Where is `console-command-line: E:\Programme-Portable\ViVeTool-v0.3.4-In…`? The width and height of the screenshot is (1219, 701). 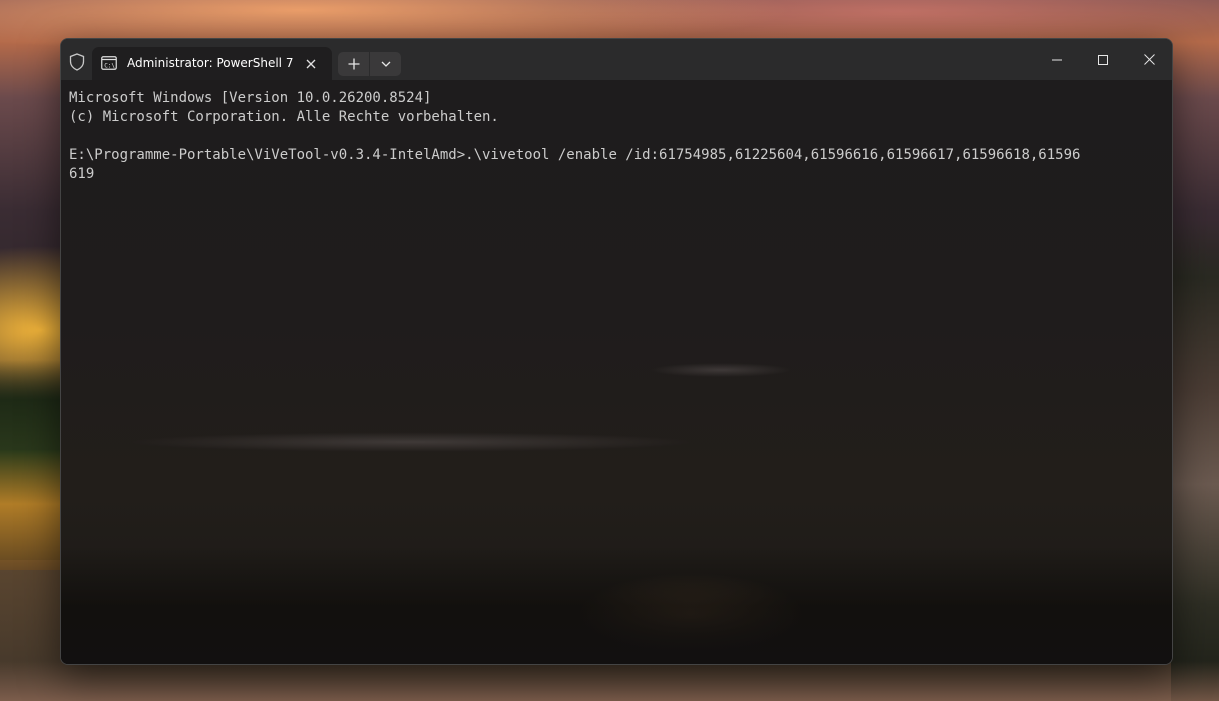 console-command-line: E:\Programme-Portable\ViVeTool-v0.3.4-In… is located at coordinates (575, 155).